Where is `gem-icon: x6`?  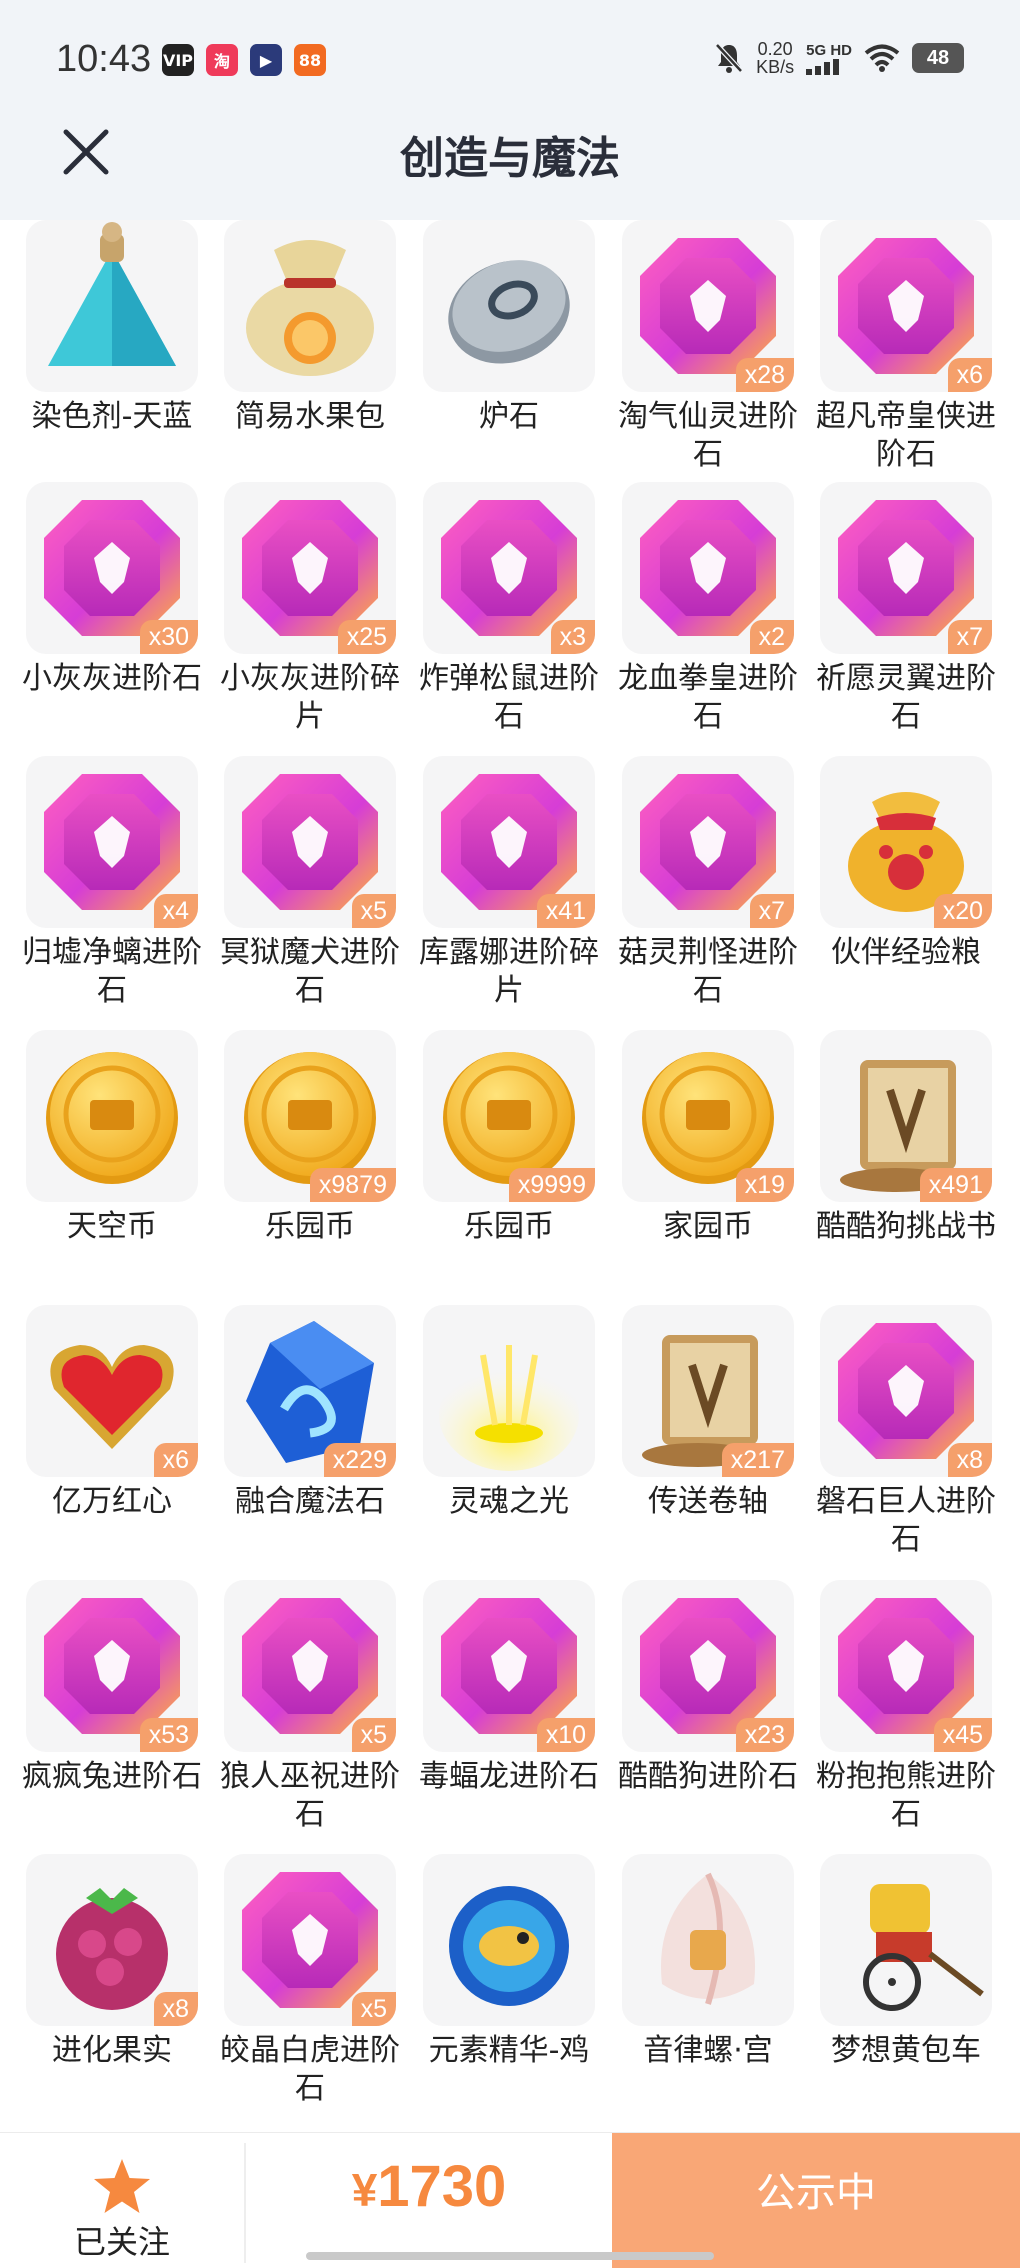
gem-icon: x6 is located at coordinates (906, 306).